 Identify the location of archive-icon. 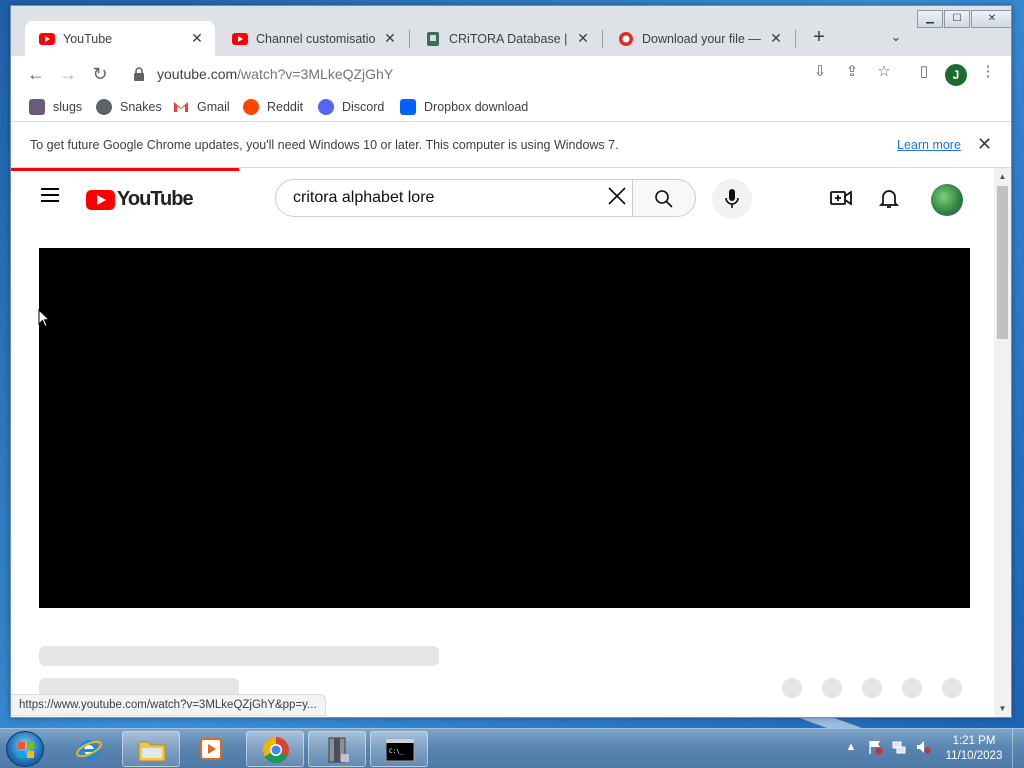
(338, 750).